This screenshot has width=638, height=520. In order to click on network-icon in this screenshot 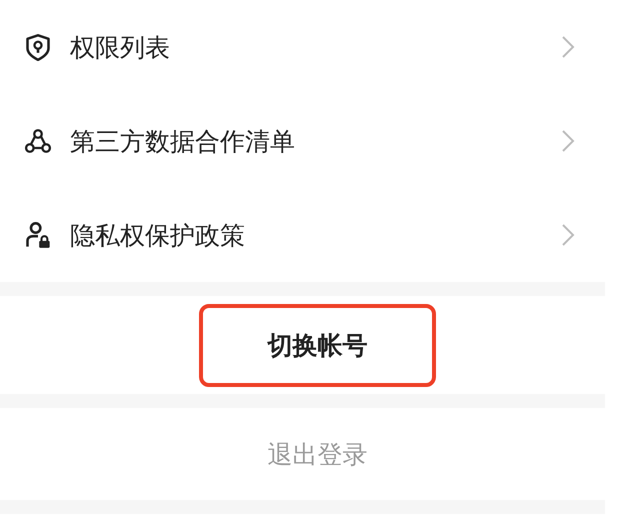, I will do `click(38, 141)`.